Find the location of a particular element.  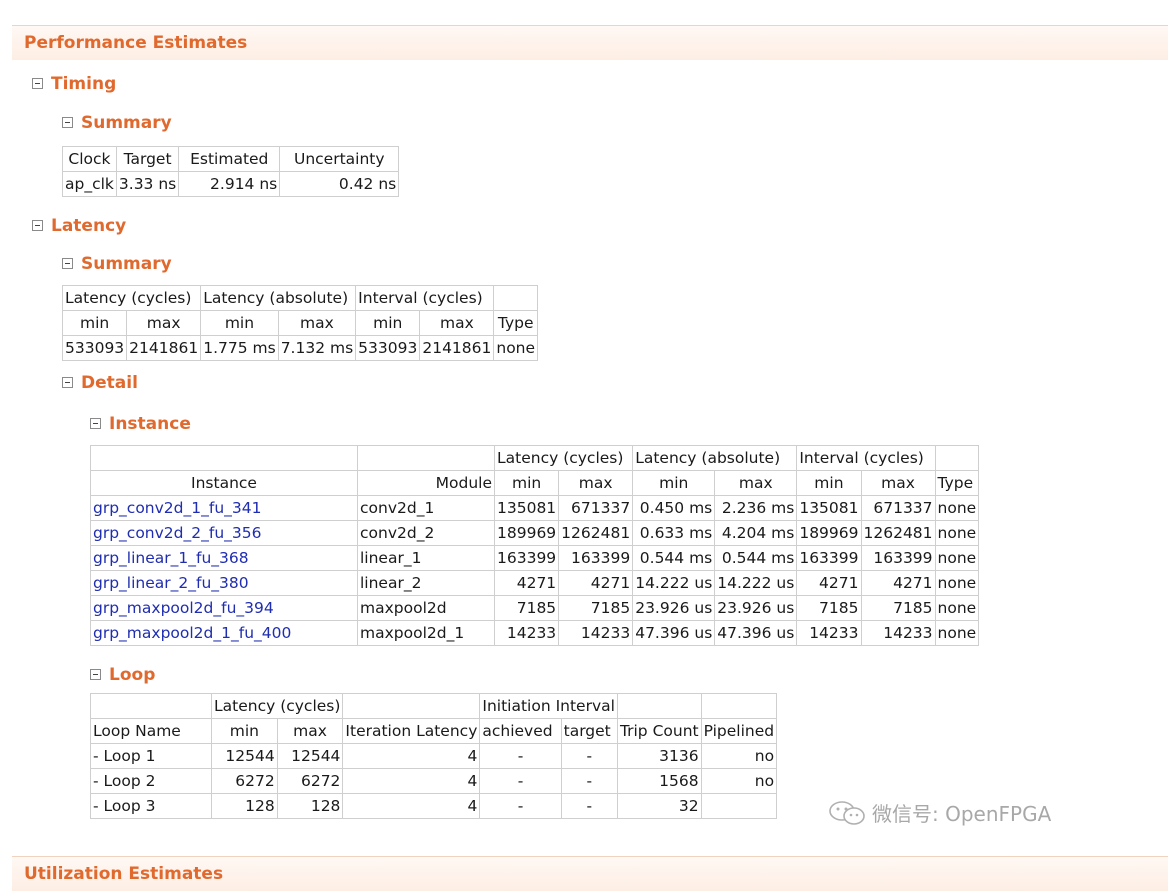

latency-min-cell: 135081 is located at coordinates (526, 508).